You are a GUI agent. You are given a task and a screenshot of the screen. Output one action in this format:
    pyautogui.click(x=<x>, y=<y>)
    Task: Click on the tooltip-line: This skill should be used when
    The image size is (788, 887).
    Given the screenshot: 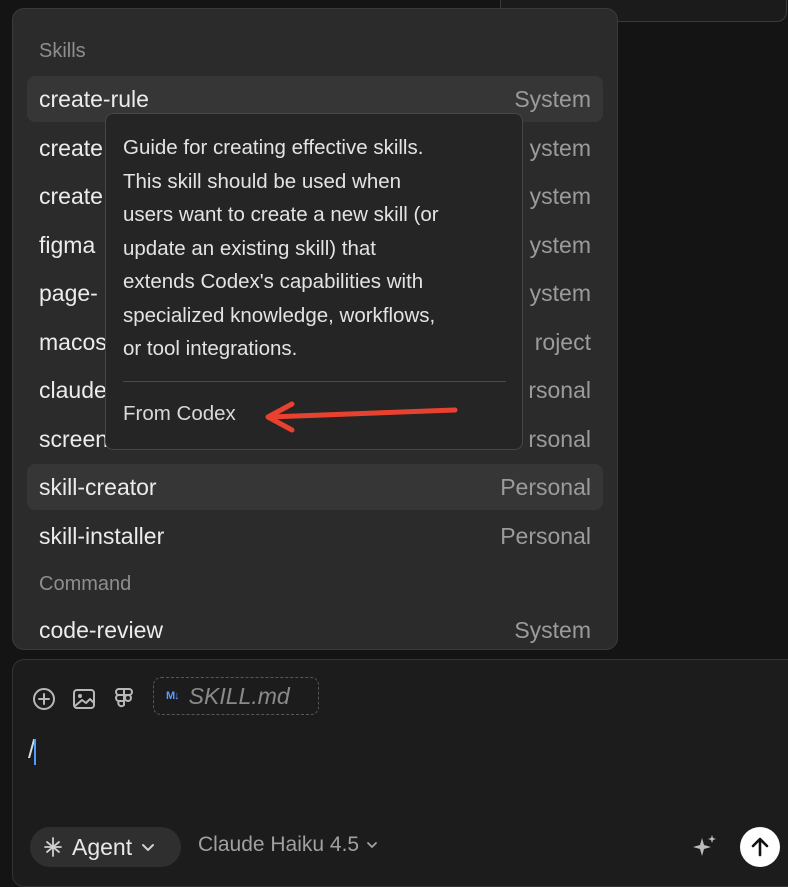 What is the action you would take?
    pyautogui.click(x=262, y=181)
    